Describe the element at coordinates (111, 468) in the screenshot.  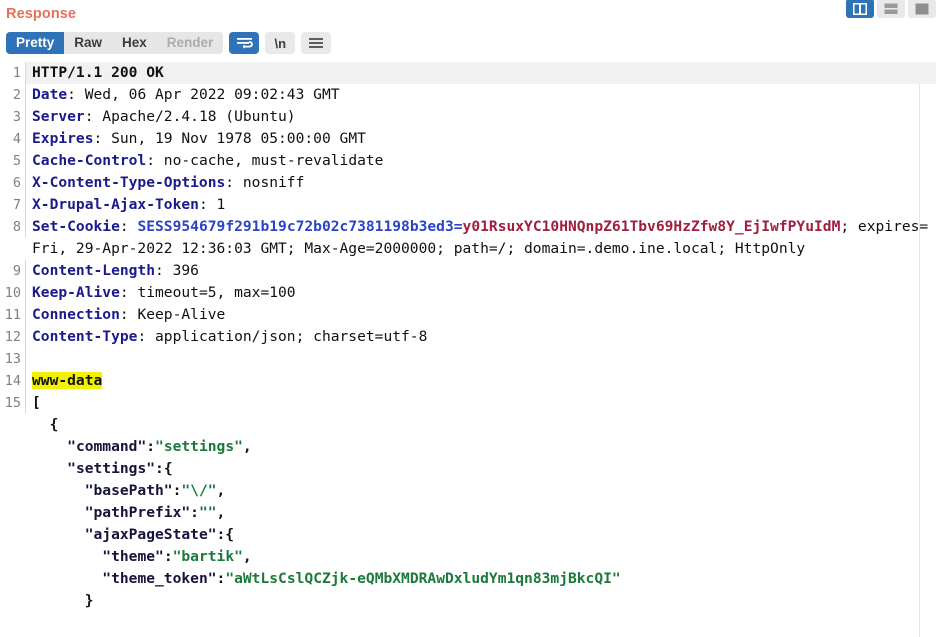
I see `json-key: "settings"` at that location.